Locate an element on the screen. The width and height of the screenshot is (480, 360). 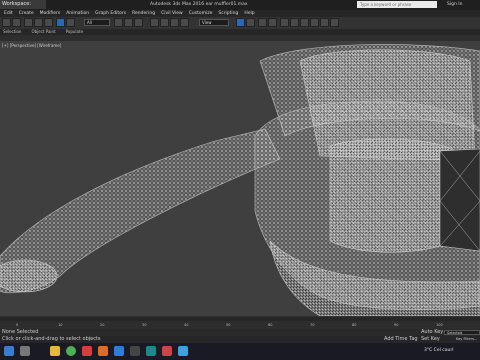
auto-key-button: Auto Key is located at coordinates (432, 332).